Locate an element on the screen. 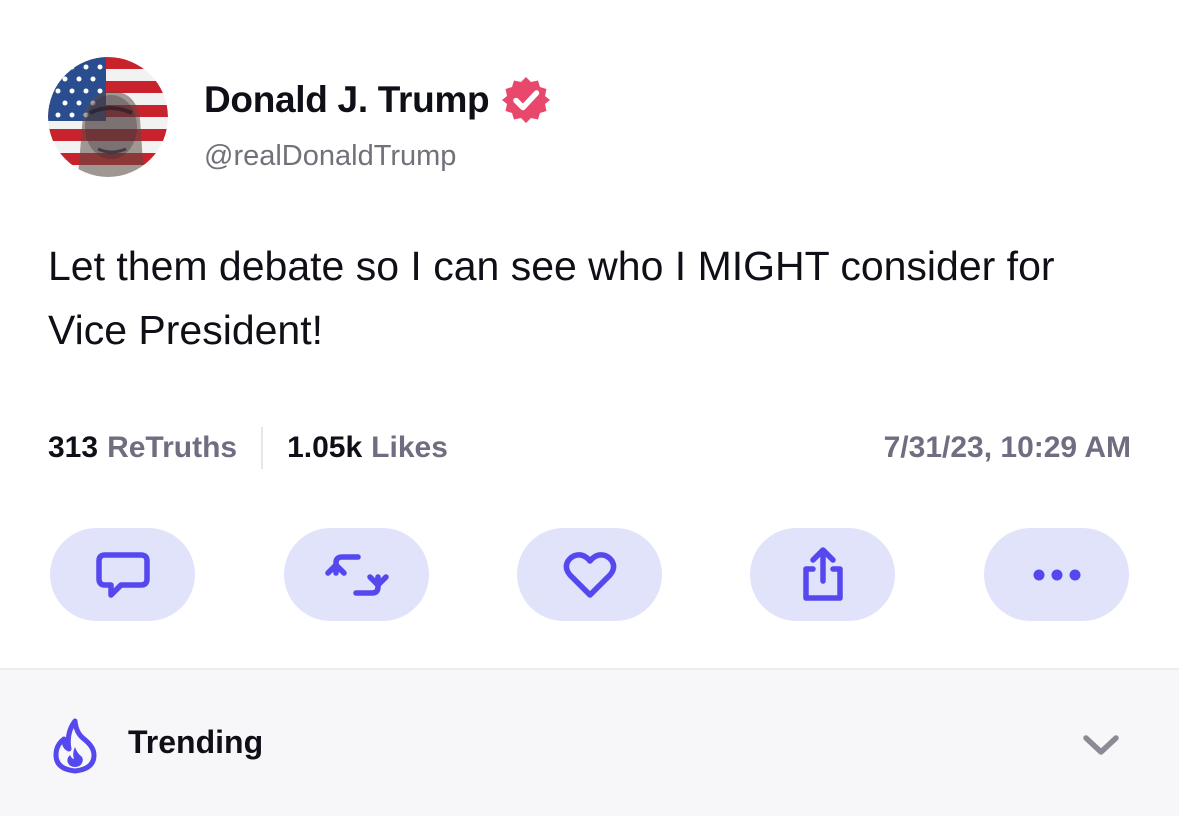 The width and height of the screenshot is (1179, 816). author-display-name: Donald J. Trump is located at coordinates (347, 100).